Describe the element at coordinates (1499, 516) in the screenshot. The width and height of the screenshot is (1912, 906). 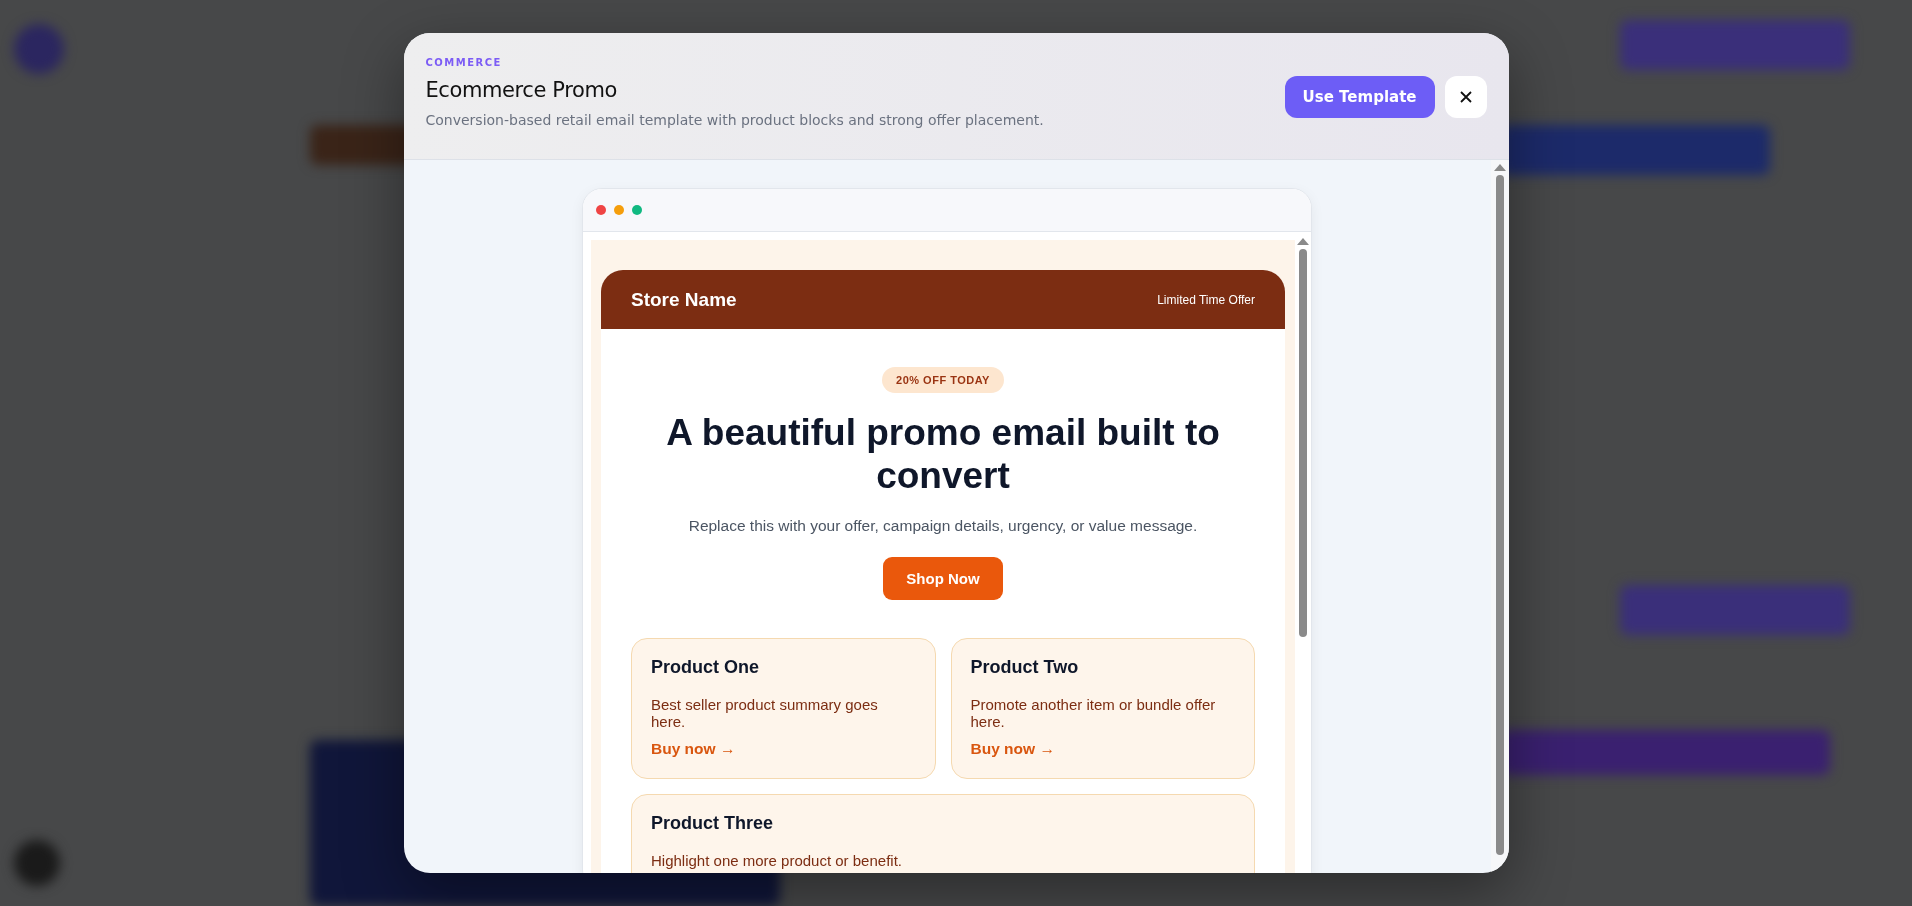
I see `modal-scrollbar` at that location.